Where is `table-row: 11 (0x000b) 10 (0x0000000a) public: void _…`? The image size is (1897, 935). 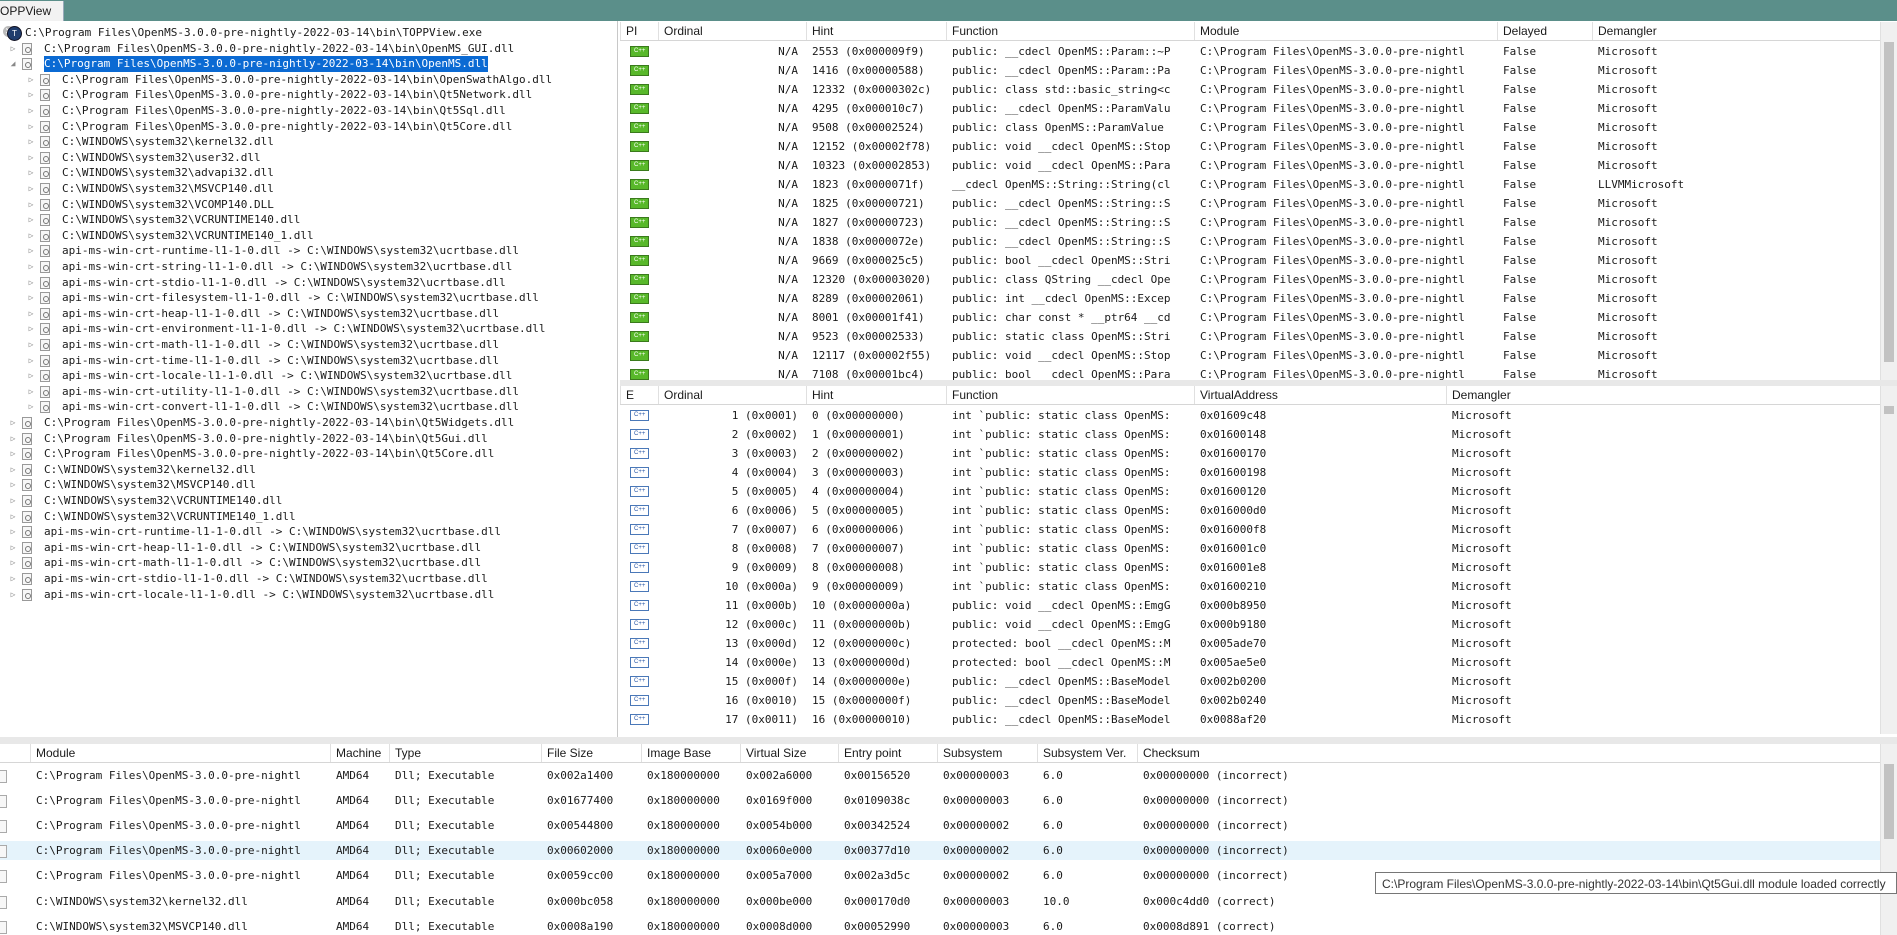
table-row: 11 (0x000b) 10 (0x0000000a) public: void _… is located at coordinates (1258, 605).